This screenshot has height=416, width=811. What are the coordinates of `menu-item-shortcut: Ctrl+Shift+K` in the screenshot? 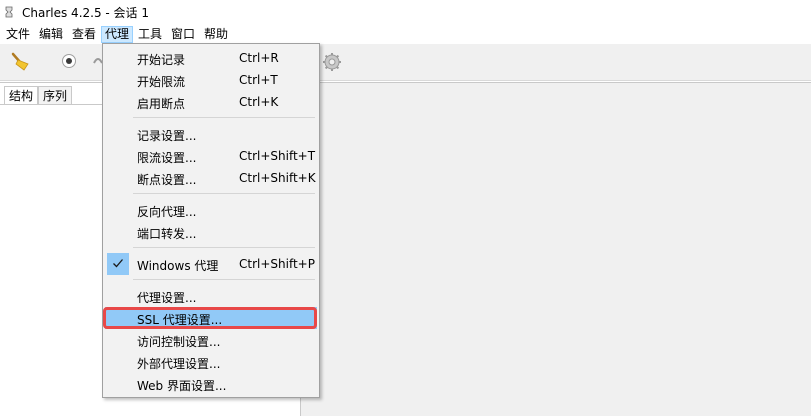 It's located at (277, 178).